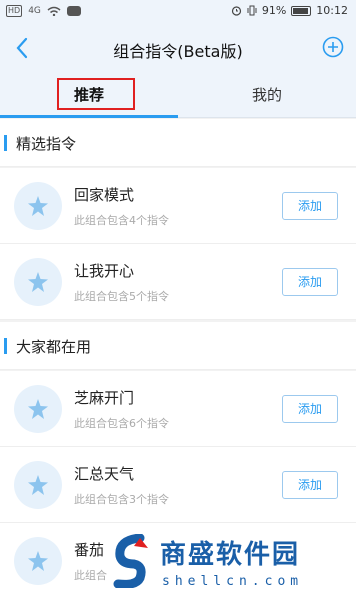 This screenshot has width=356, height=596. What do you see at coordinates (332, 10) in the screenshot?
I see `clock: 10:12` at bounding box center [332, 10].